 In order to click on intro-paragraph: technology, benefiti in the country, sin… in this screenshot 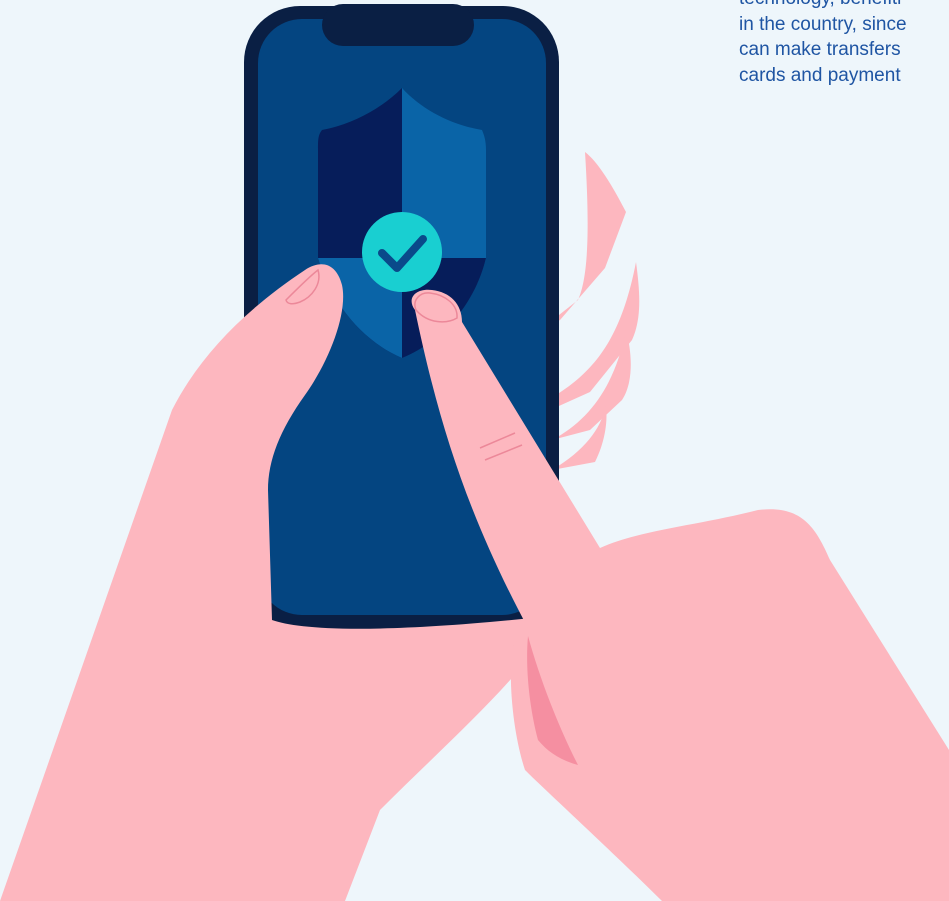, I will do `click(844, 44)`.